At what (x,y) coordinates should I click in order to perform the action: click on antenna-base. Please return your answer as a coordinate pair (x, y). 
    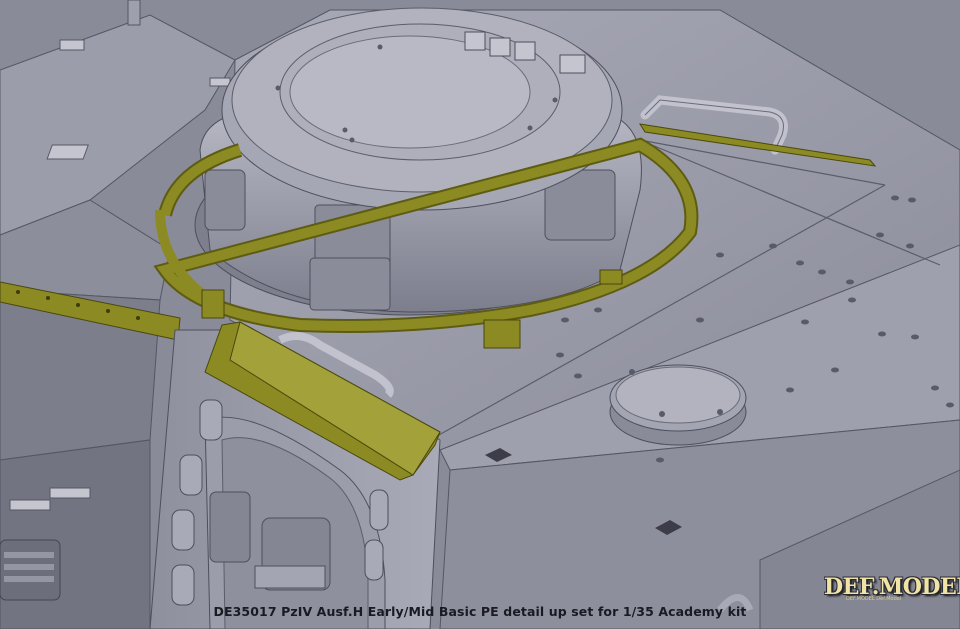
    Looking at the image, I should click on (134, 13).